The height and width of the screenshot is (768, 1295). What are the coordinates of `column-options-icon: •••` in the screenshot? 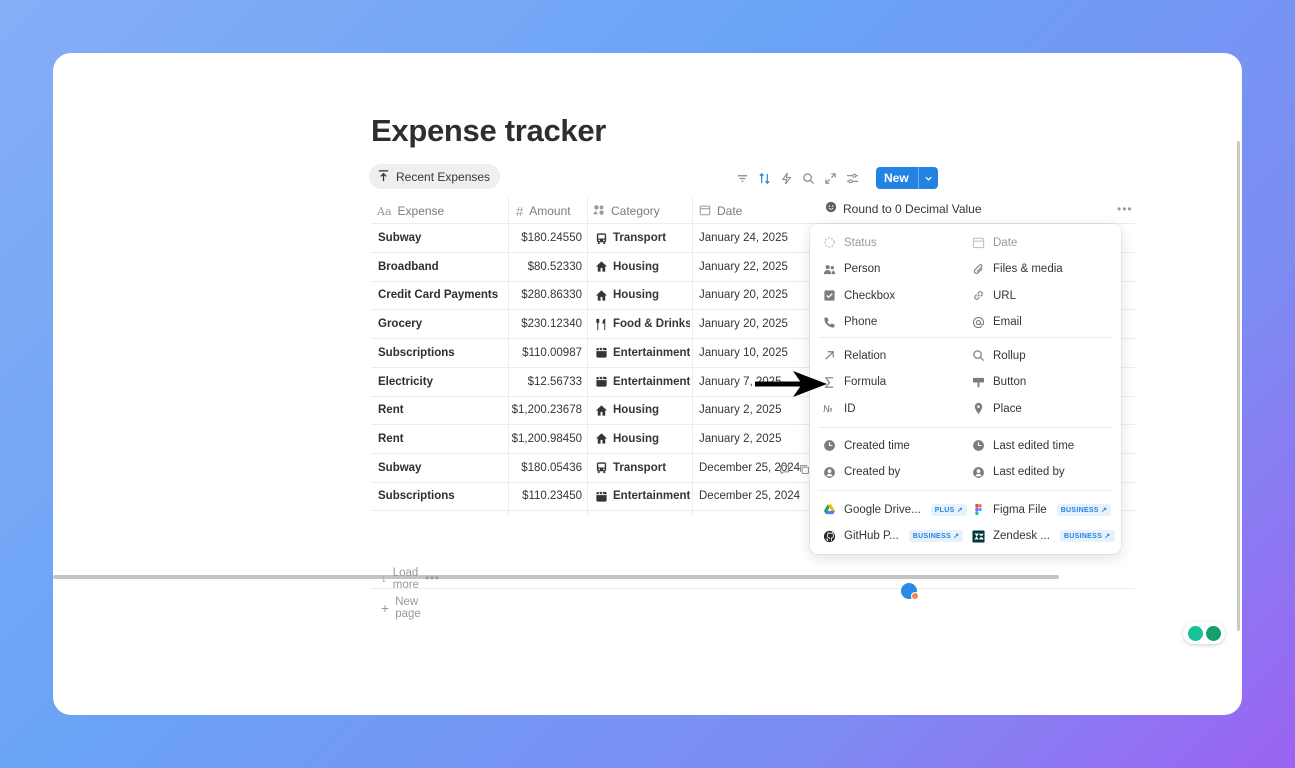 It's located at (1125, 209).